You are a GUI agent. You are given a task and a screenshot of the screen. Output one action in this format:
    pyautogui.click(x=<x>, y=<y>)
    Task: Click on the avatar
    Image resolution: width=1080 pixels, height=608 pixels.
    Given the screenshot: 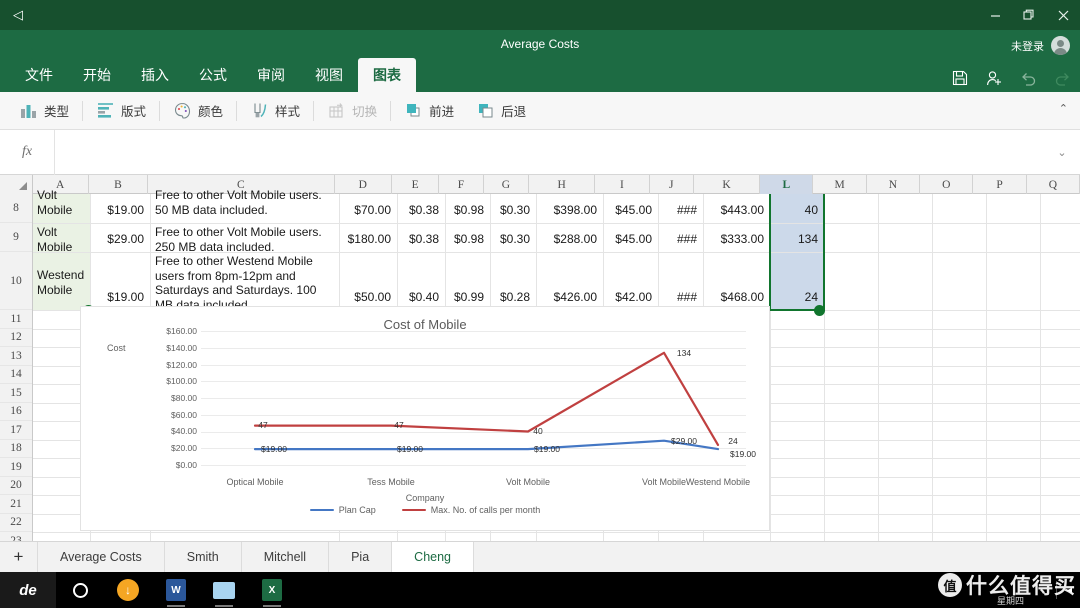 What is the action you would take?
    pyautogui.click(x=1060, y=45)
    